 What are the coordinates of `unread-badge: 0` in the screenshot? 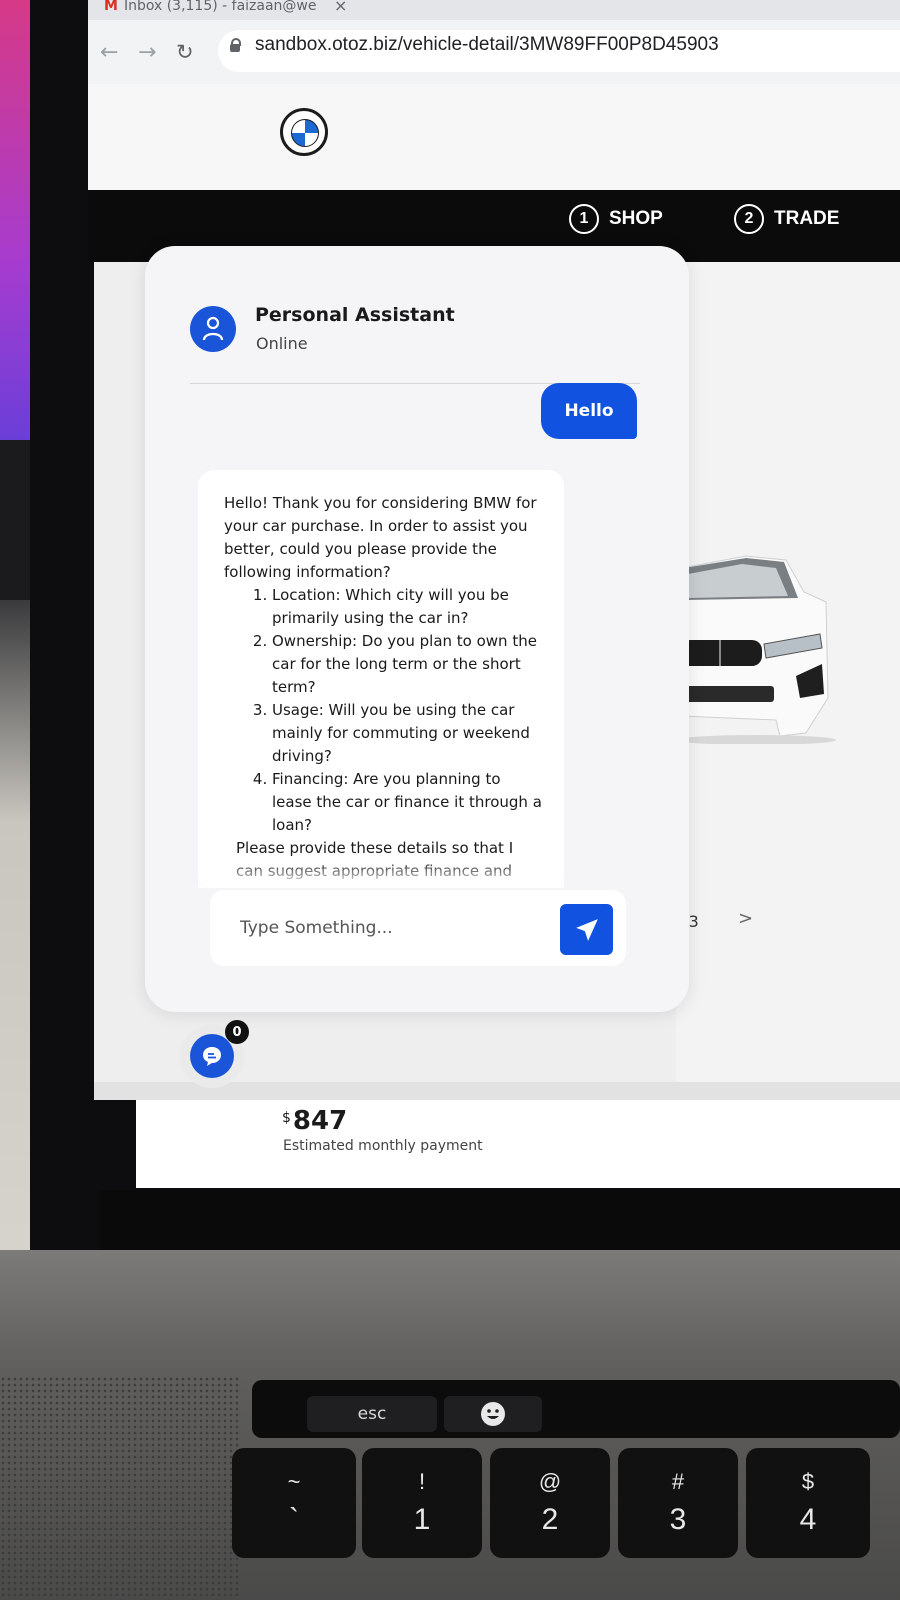 It's located at (237, 1032).